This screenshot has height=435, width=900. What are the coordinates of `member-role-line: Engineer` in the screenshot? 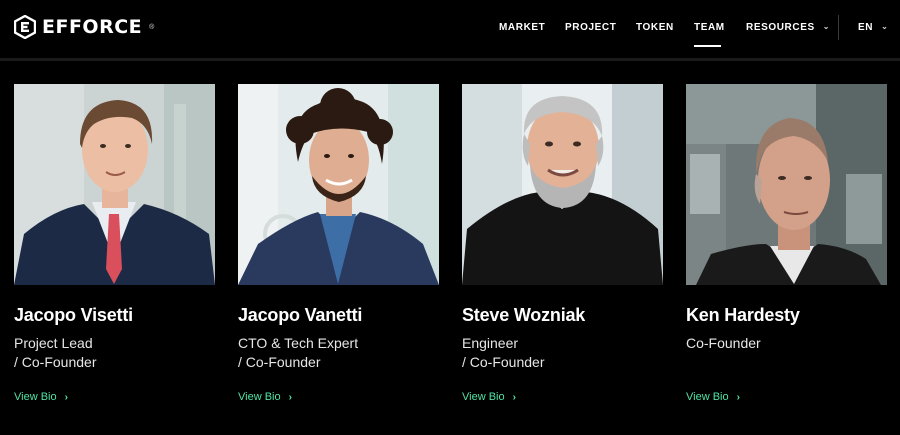 It's located at (490, 343).